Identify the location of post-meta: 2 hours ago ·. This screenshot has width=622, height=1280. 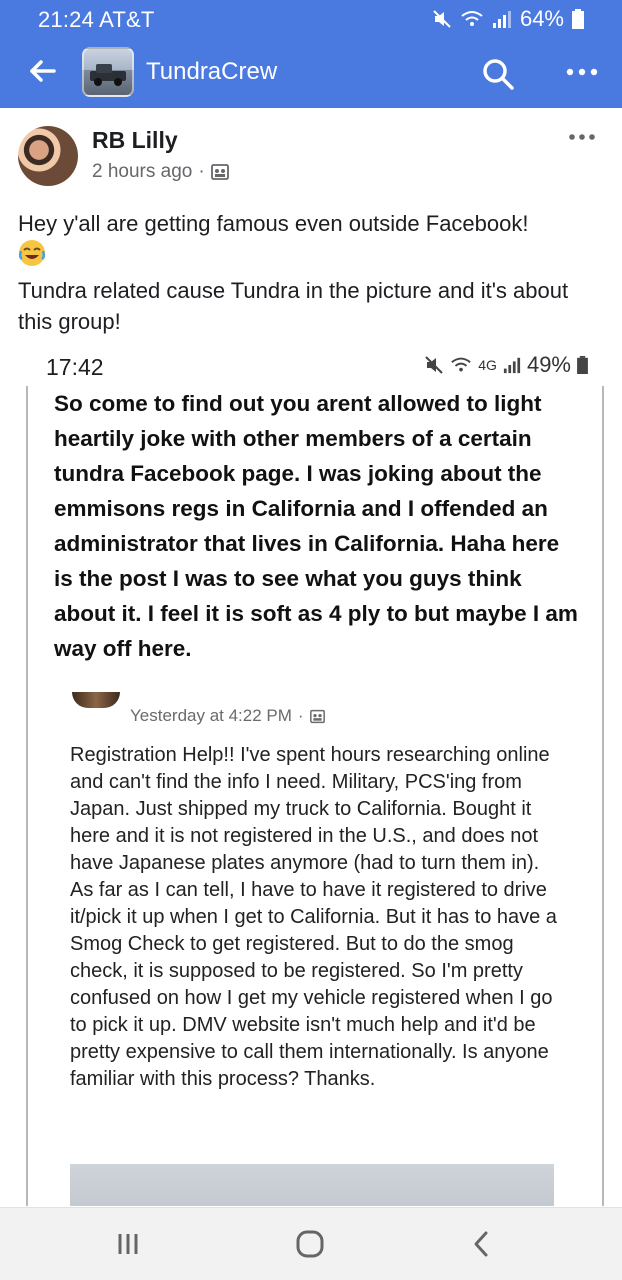
(160, 172).